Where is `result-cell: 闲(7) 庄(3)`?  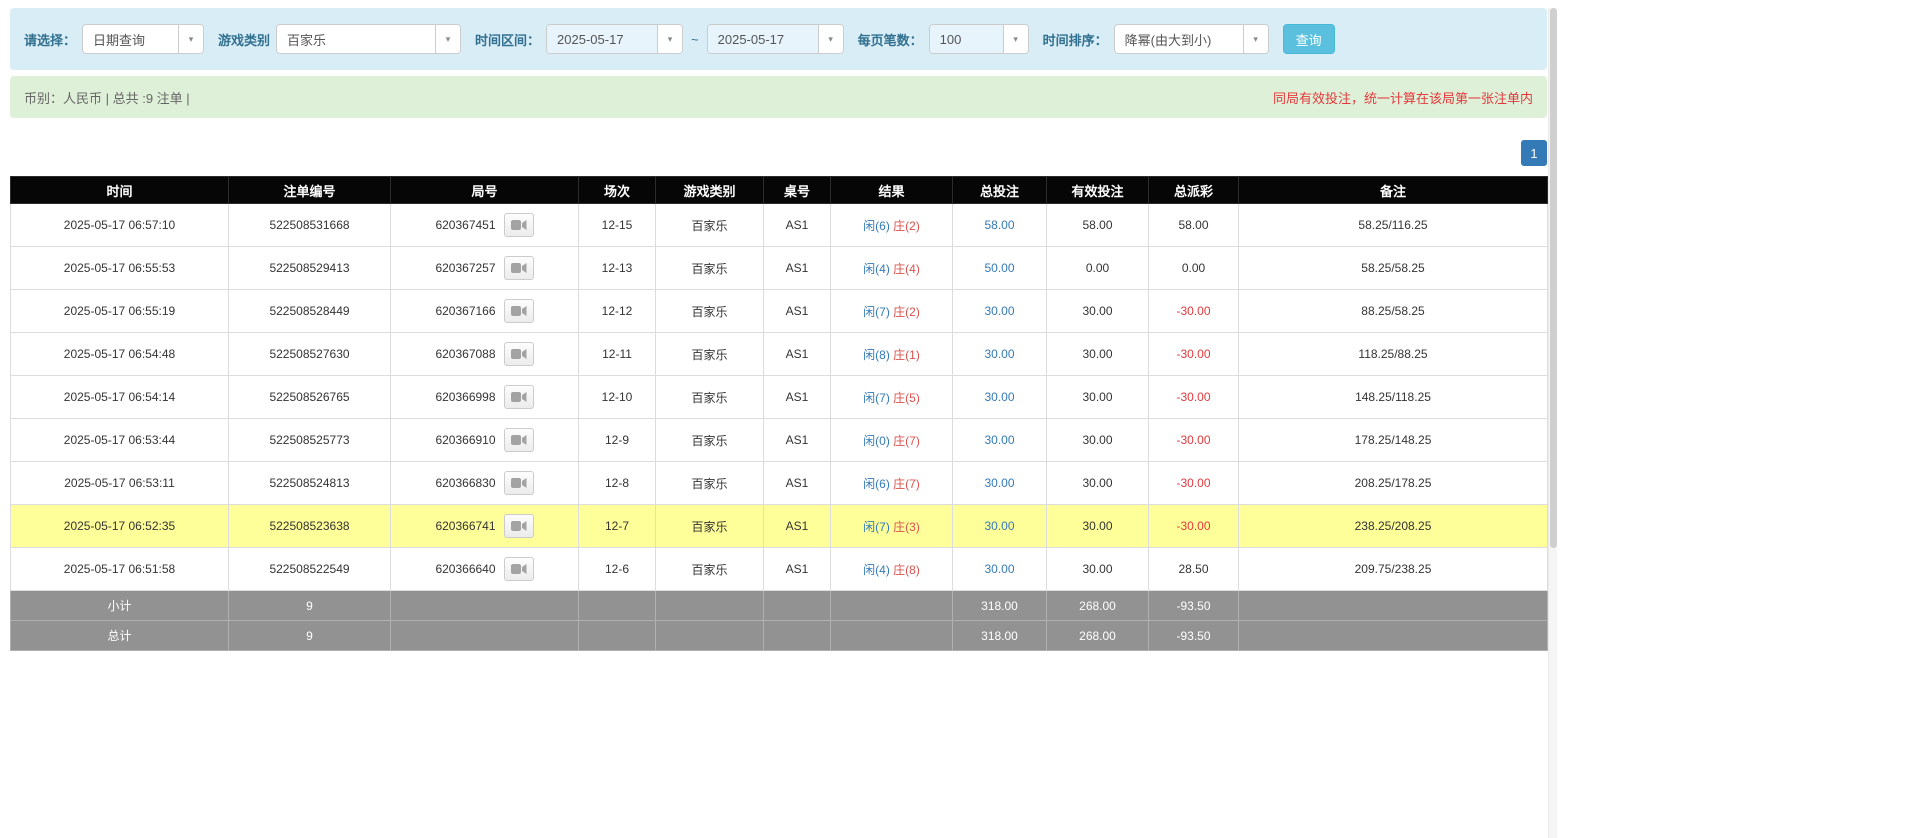 result-cell: 闲(7) 庄(3) is located at coordinates (891, 526).